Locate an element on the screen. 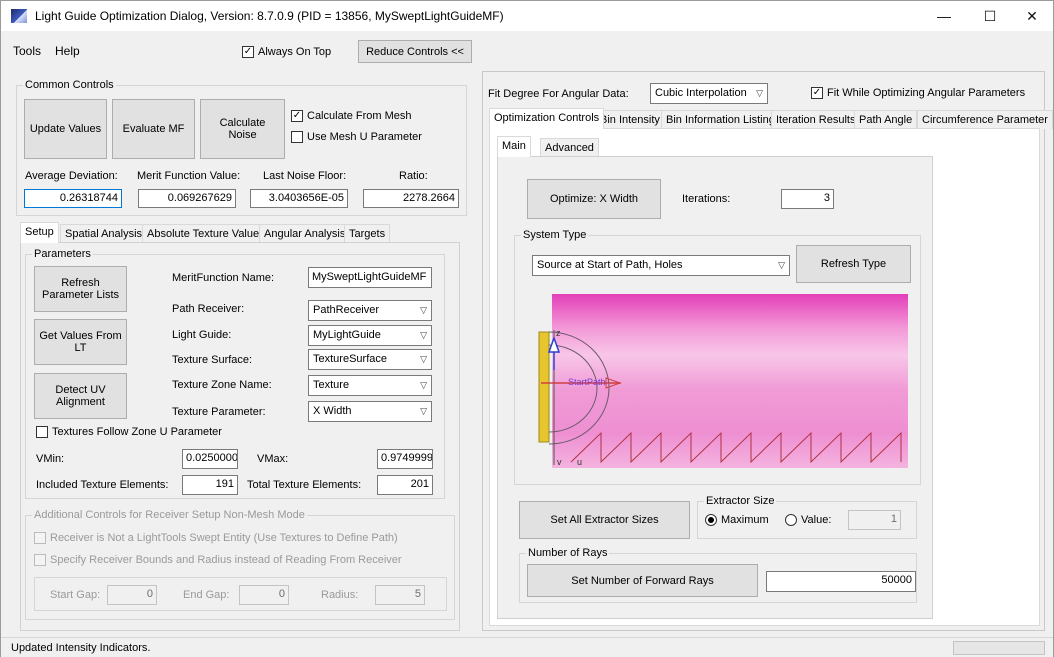 The height and width of the screenshot is (657, 1054). texture-surface-value: TextureSurface is located at coordinates (350, 359).